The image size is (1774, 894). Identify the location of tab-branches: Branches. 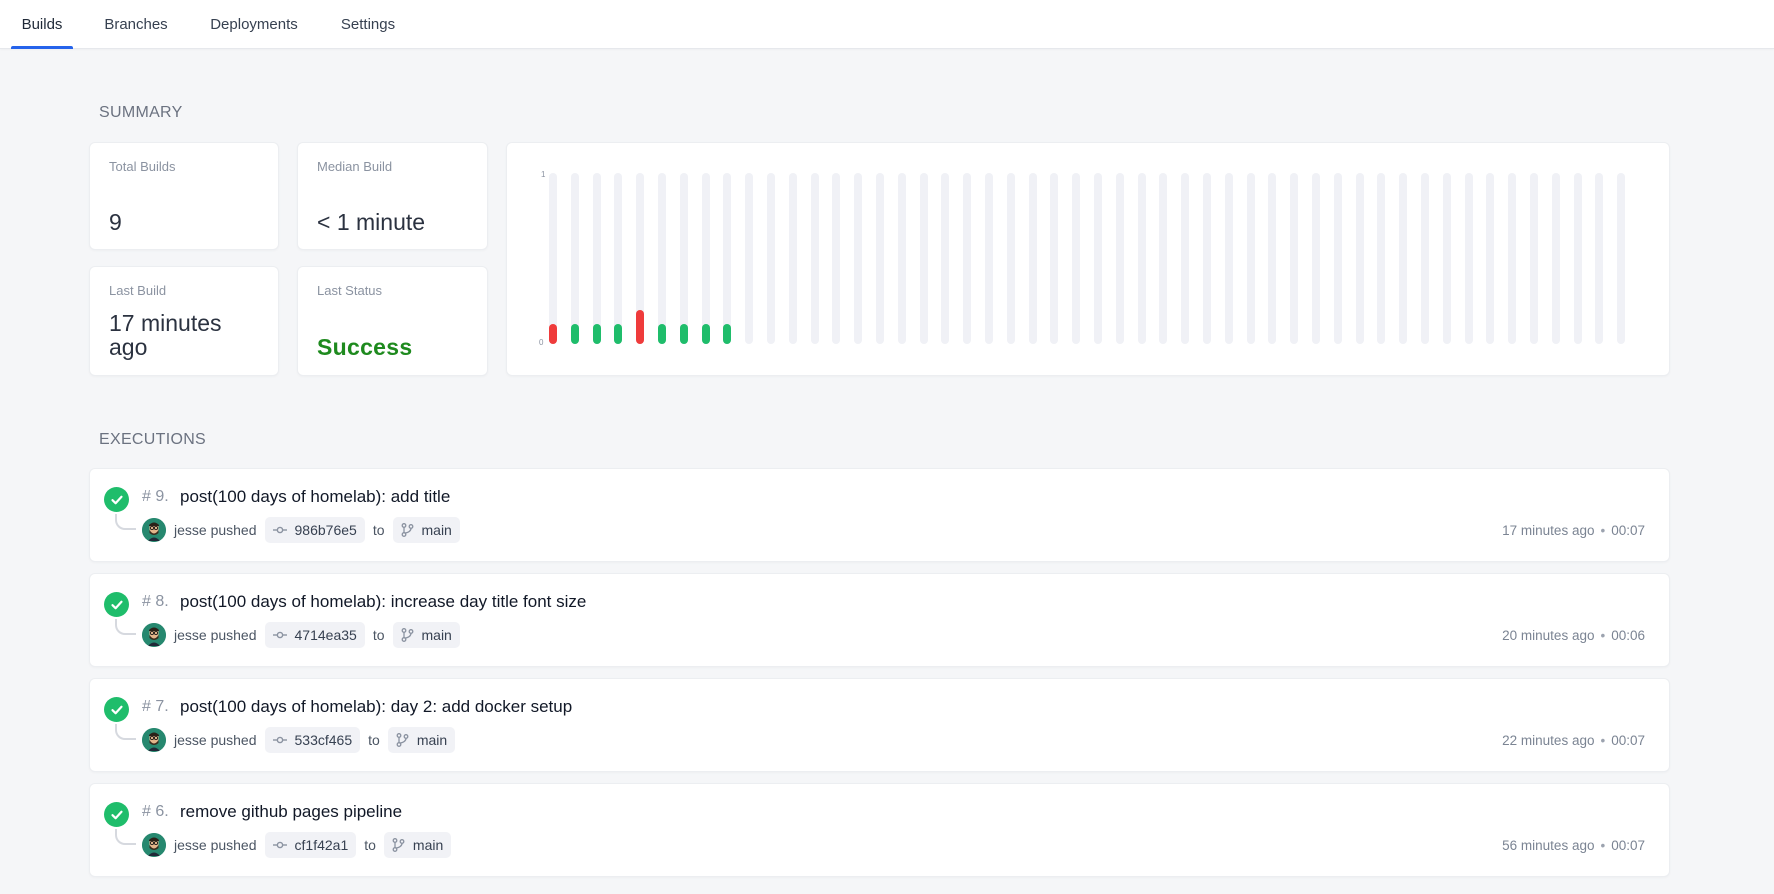
(136, 24).